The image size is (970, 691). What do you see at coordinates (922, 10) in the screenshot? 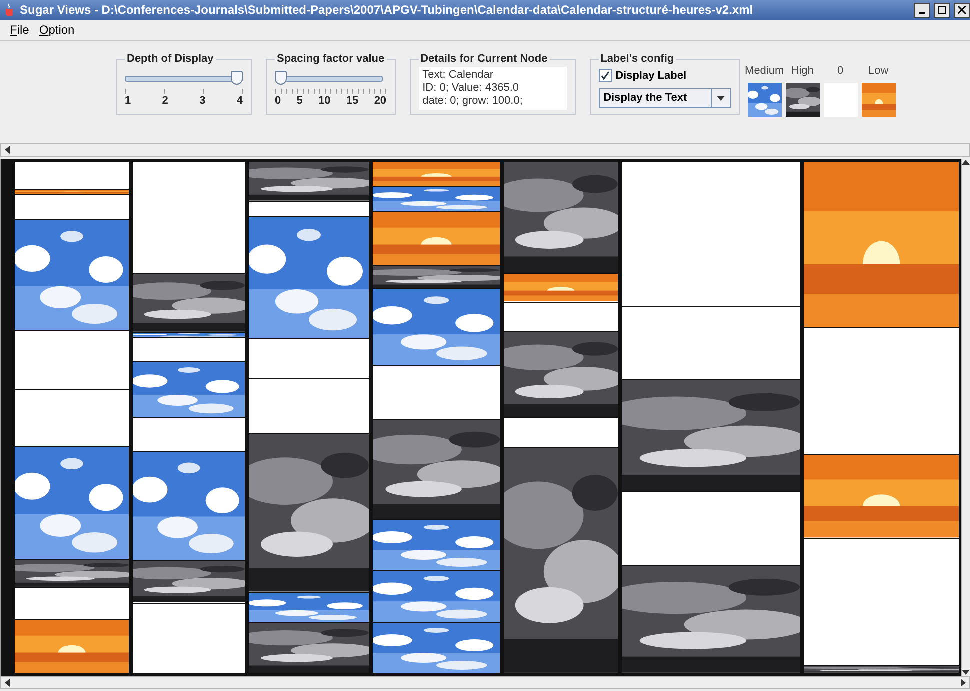
I see `minimize-button` at bounding box center [922, 10].